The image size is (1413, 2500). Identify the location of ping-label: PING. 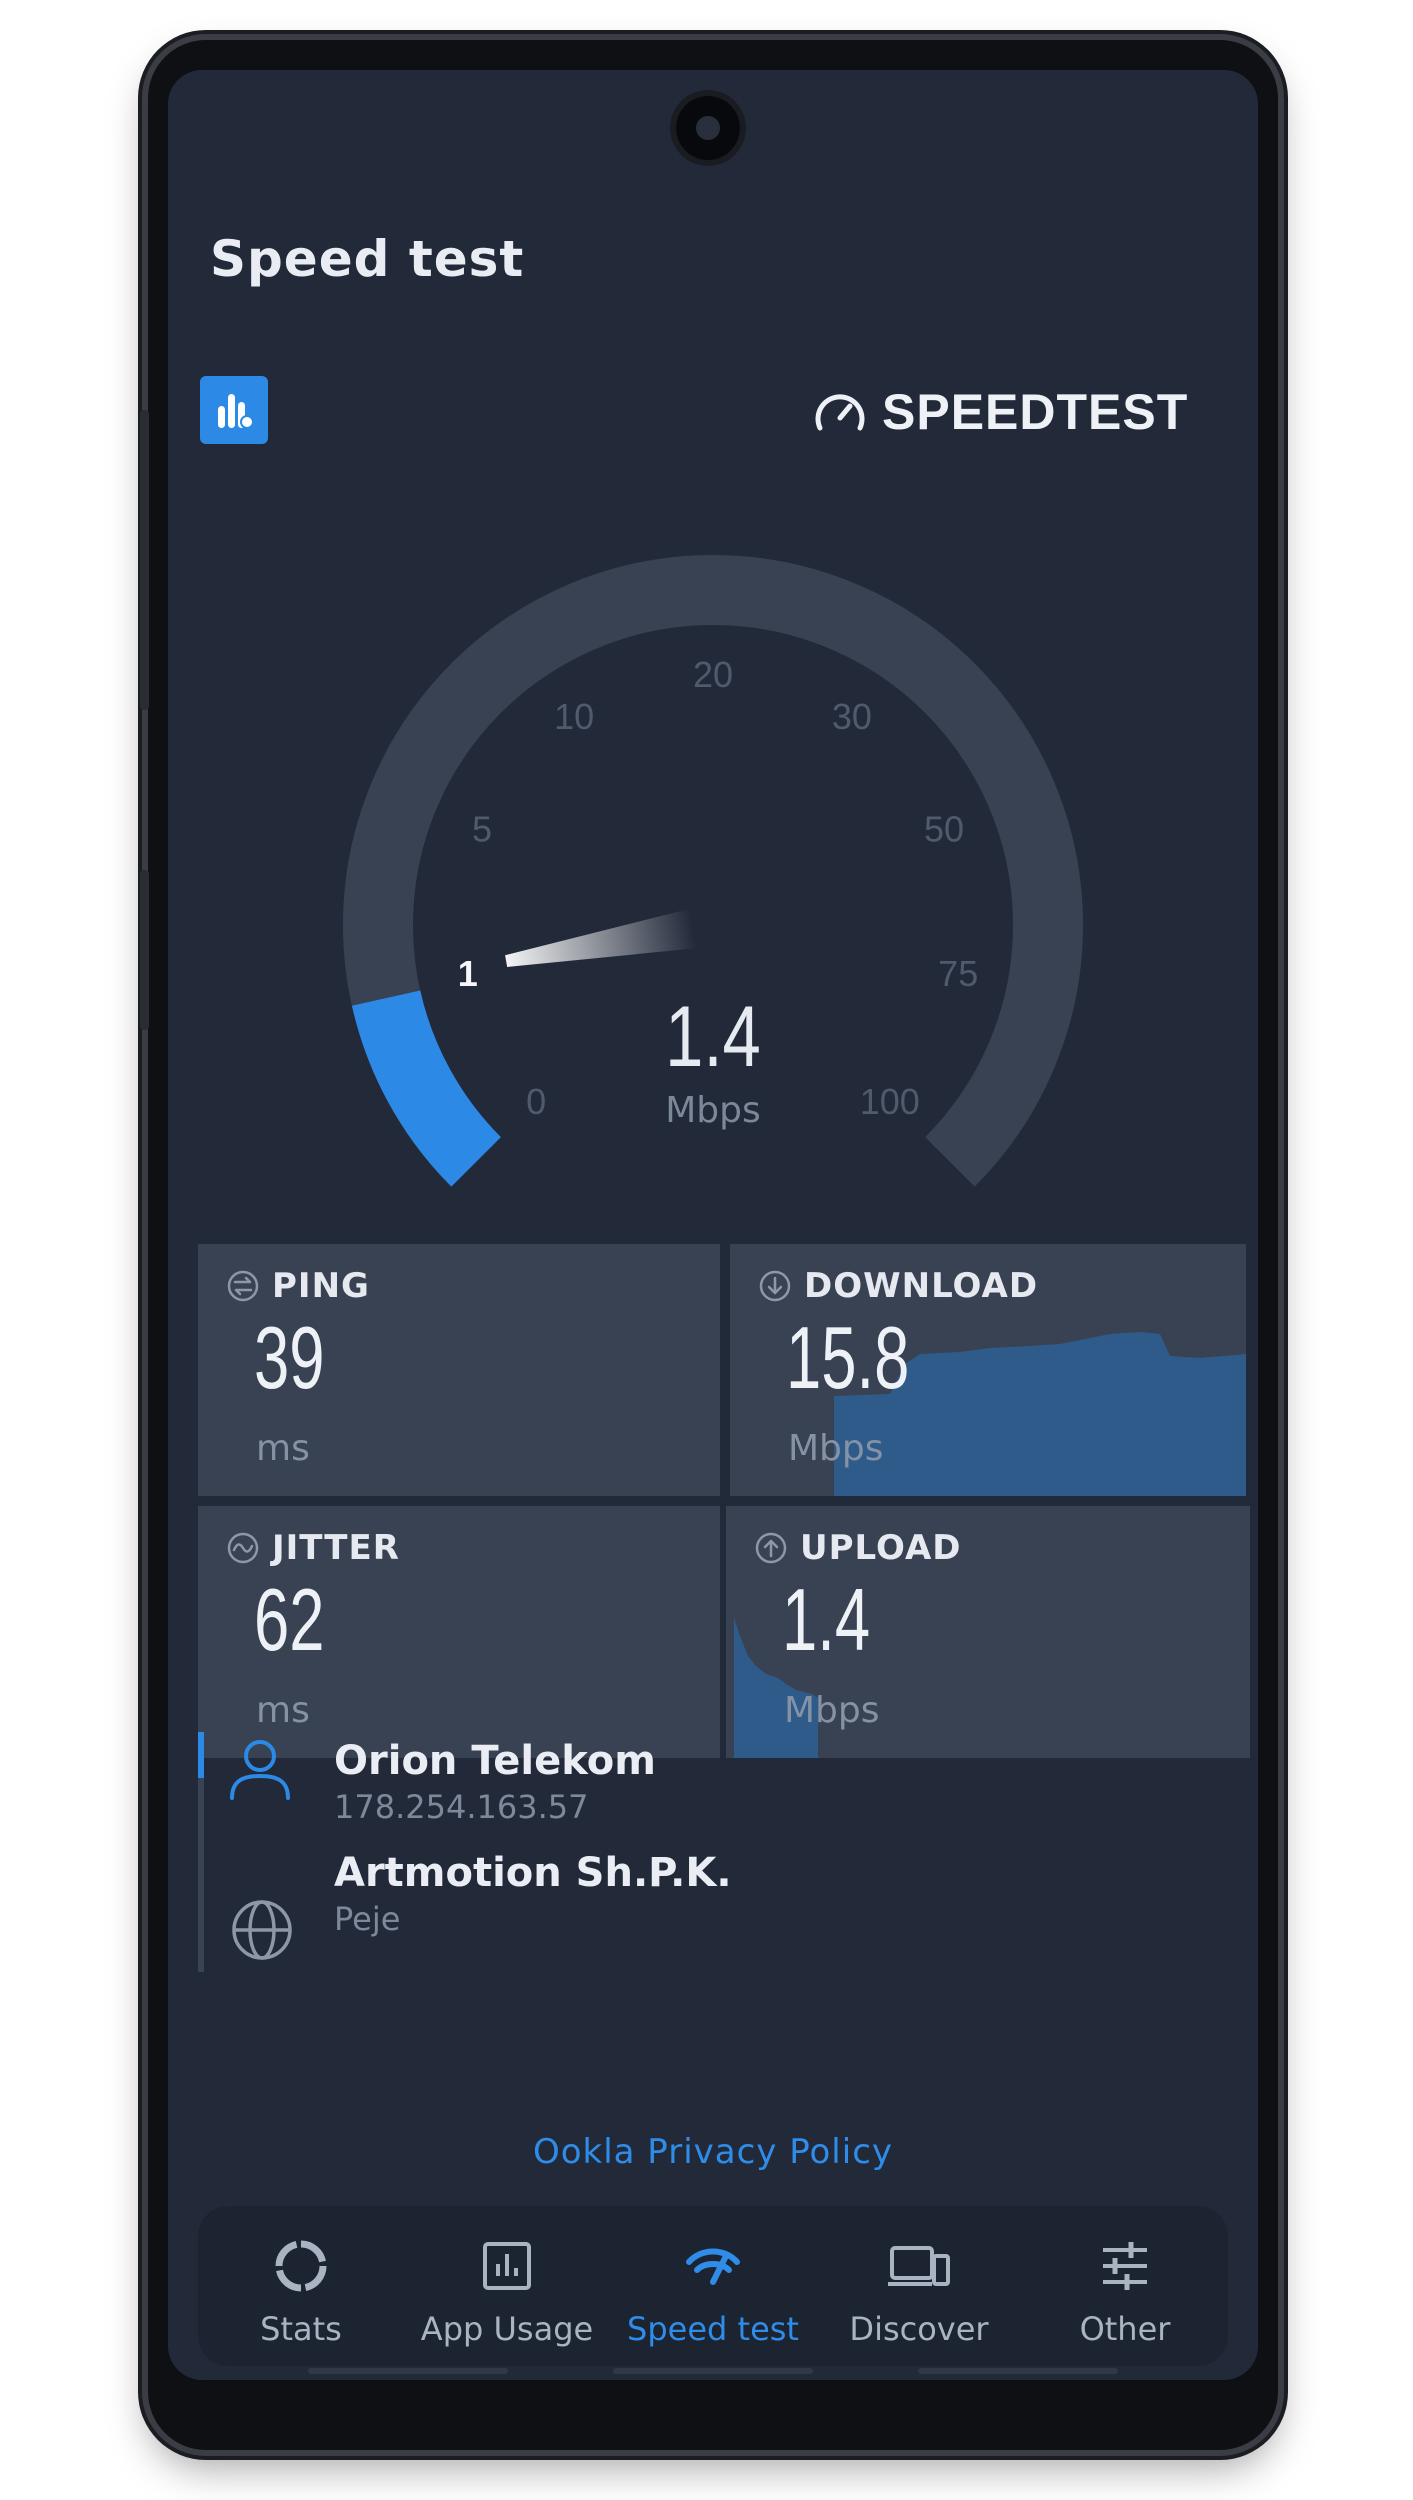
(321, 1286).